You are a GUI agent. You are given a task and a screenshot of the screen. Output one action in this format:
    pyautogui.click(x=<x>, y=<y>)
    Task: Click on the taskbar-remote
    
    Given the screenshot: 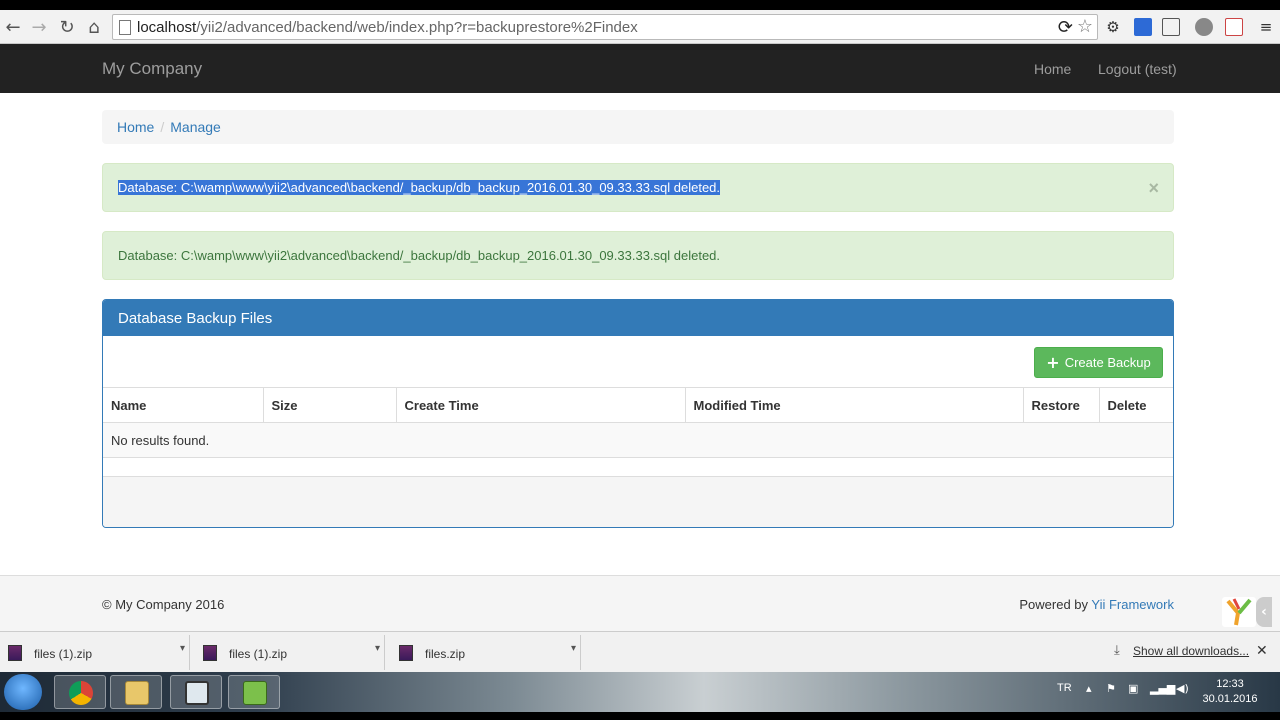 What is the action you would take?
    pyautogui.click(x=196, y=692)
    